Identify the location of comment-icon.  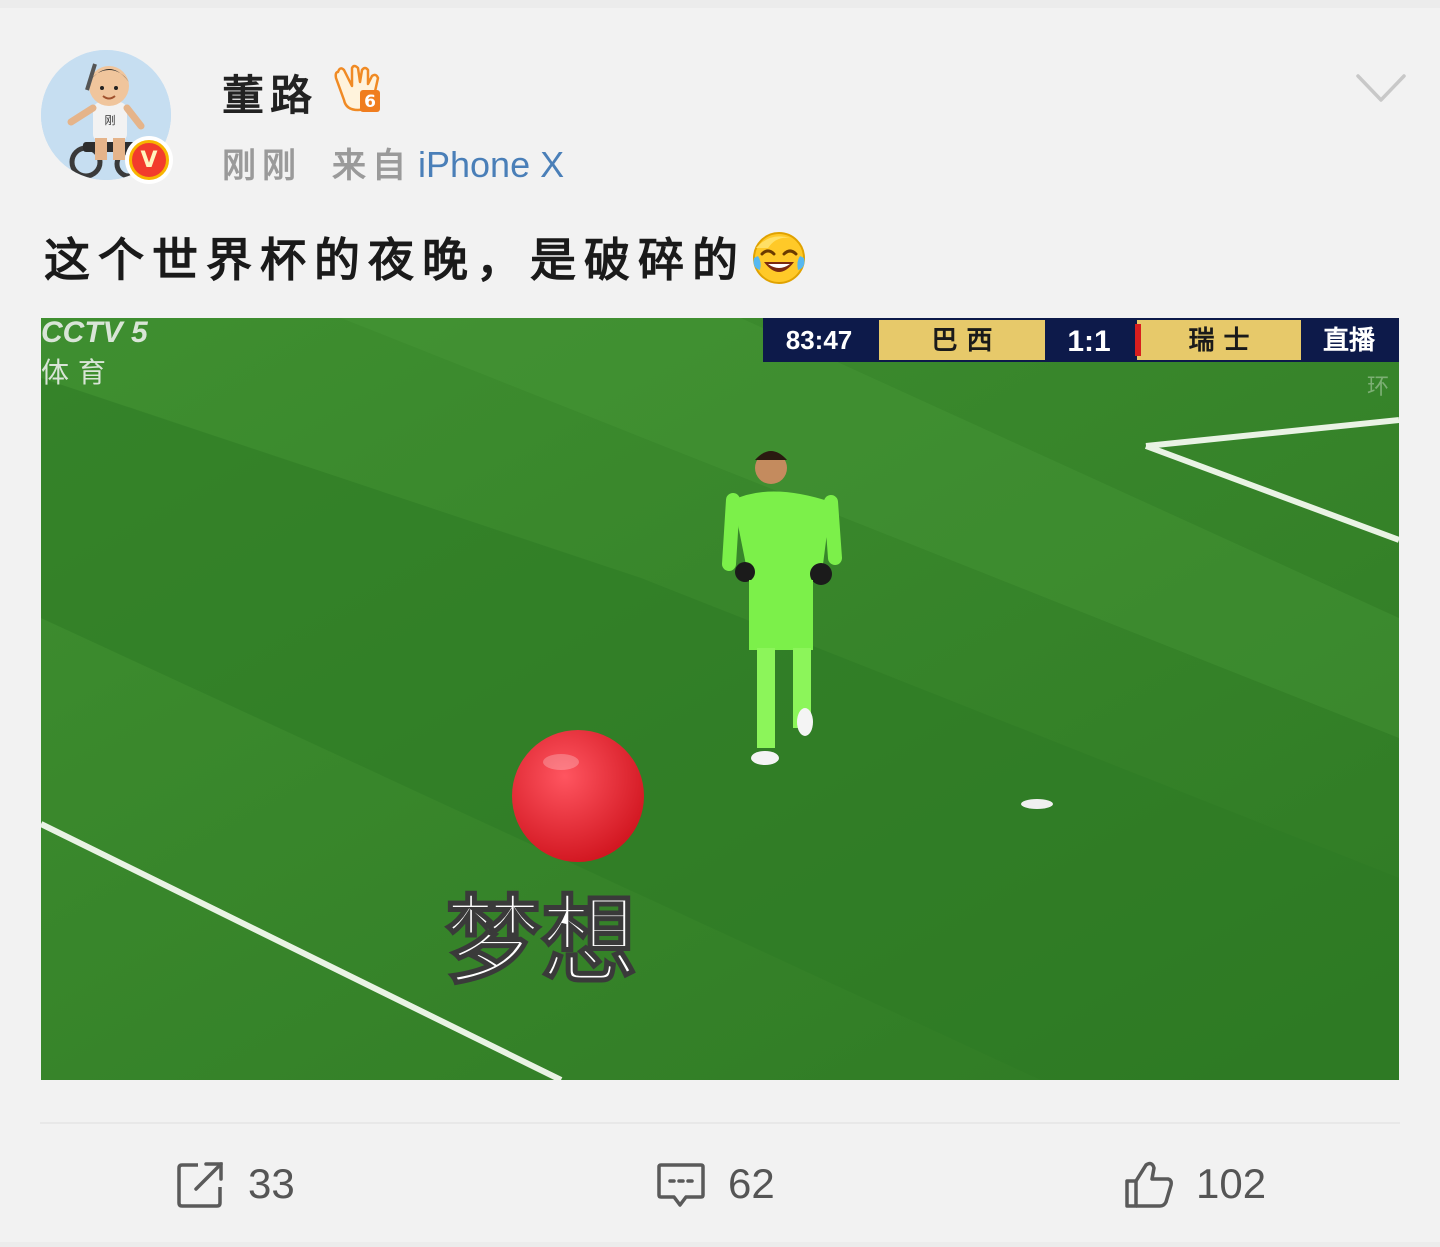
(681, 1185).